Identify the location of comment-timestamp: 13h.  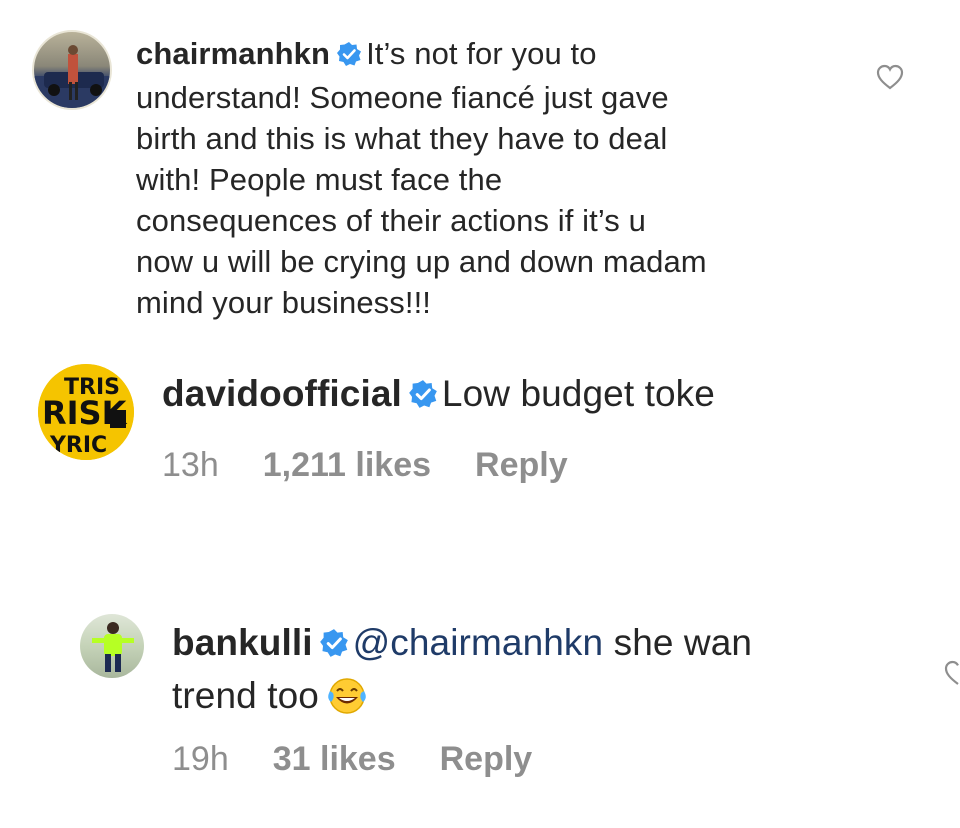
(190, 465).